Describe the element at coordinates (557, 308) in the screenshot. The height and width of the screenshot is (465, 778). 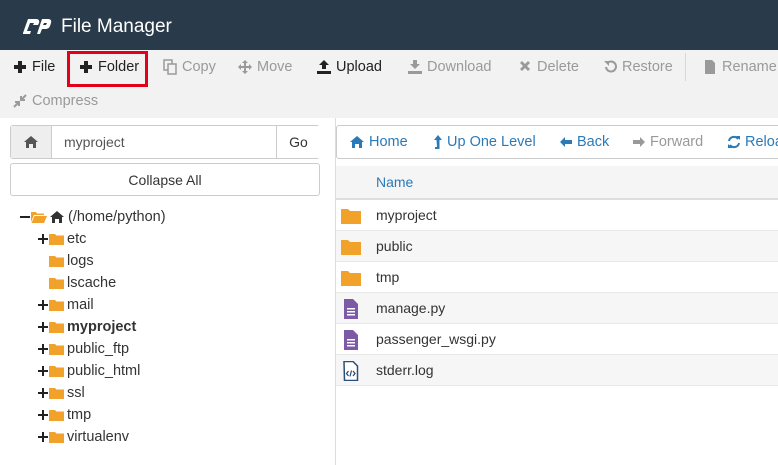
I see `table-row: manage.py` at that location.